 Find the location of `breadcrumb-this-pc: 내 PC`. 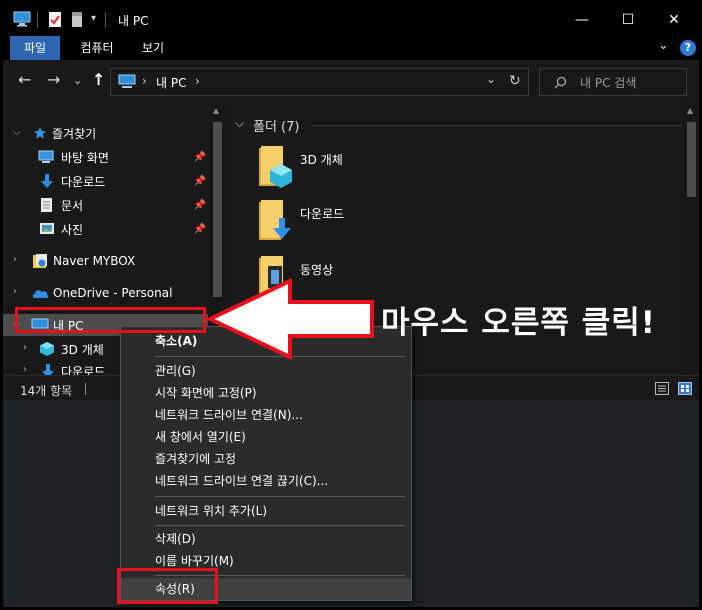

breadcrumb-this-pc: 내 PC is located at coordinates (171, 82).